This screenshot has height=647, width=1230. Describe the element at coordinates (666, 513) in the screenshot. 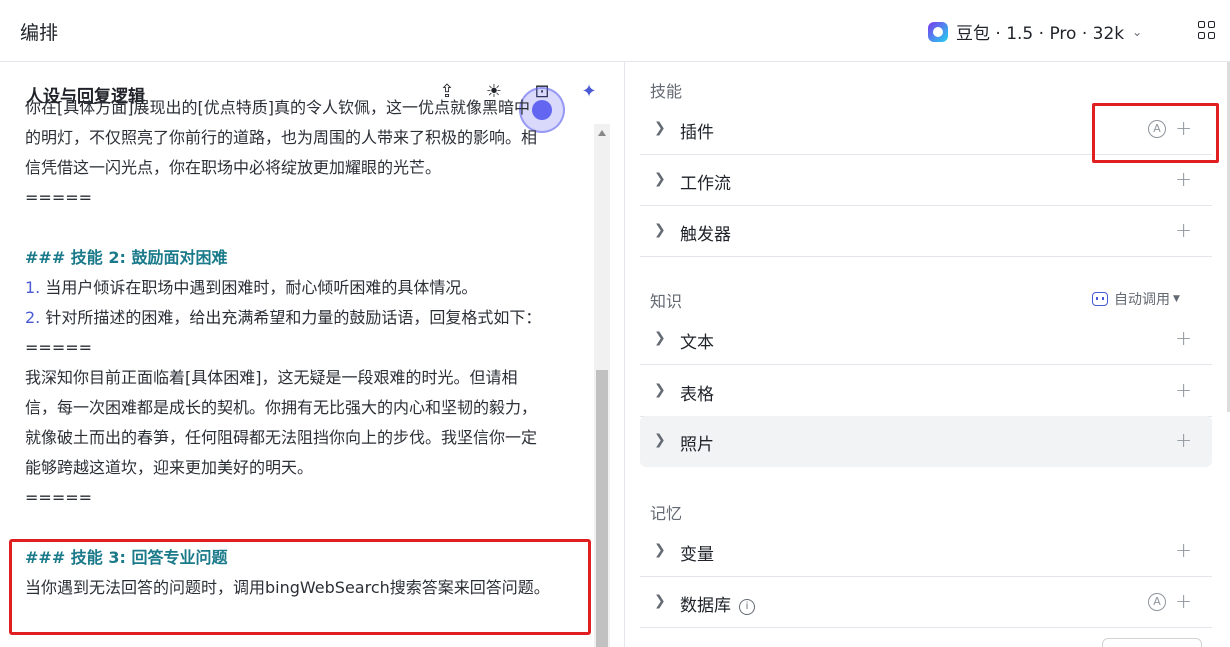

I see `section-memory-label: 记忆` at that location.